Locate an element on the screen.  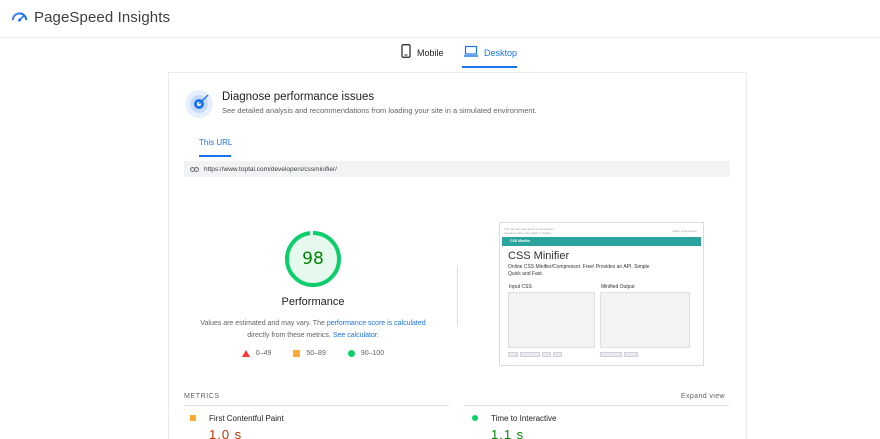
screenshot-nav-title: CSS Minifier is located at coordinates (520, 241).